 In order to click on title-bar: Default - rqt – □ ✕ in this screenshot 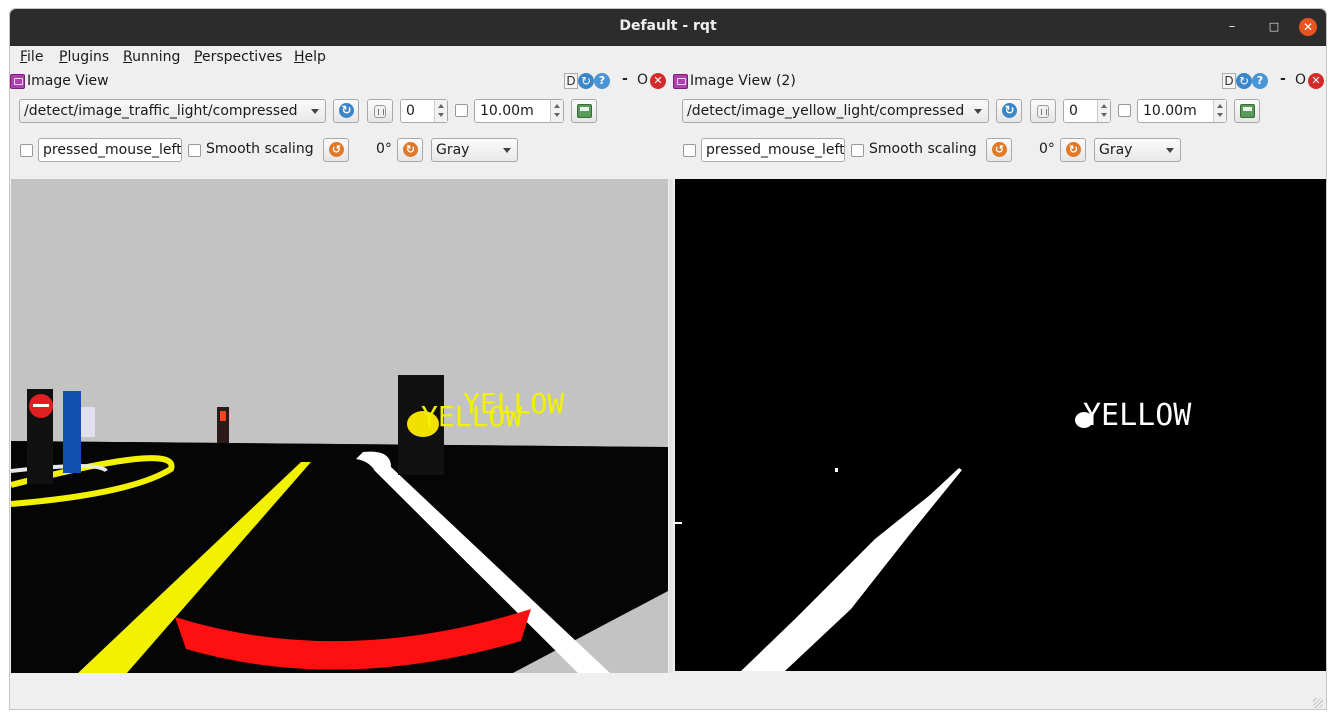, I will do `click(668, 27)`.